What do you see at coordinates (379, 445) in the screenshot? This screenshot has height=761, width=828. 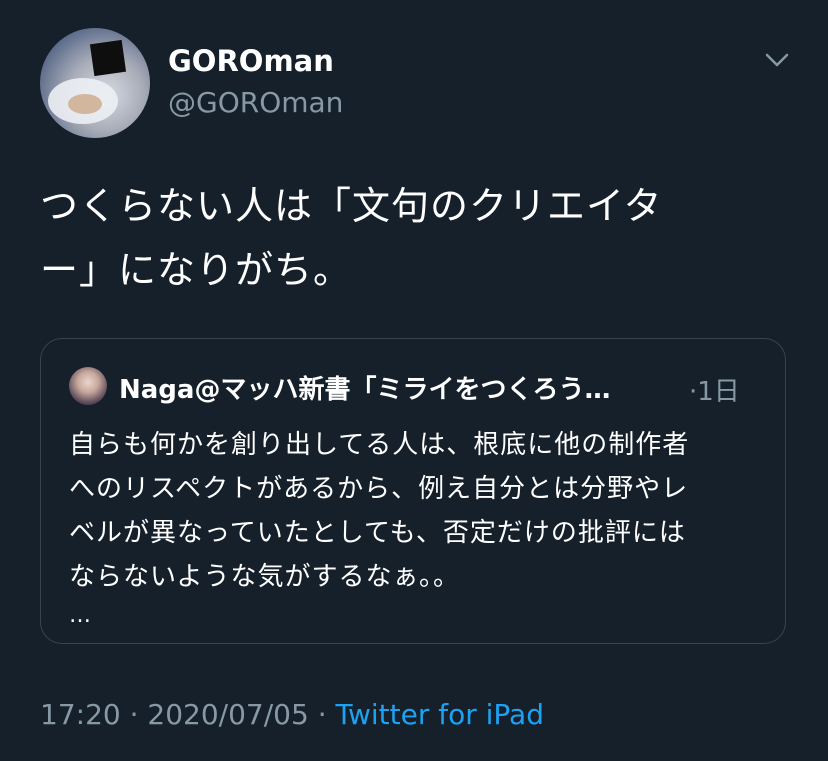 I see `quoted-text-line: 自らも何かを創り出してる人は、根底に他の制作者` at bounding box center [379, 445].